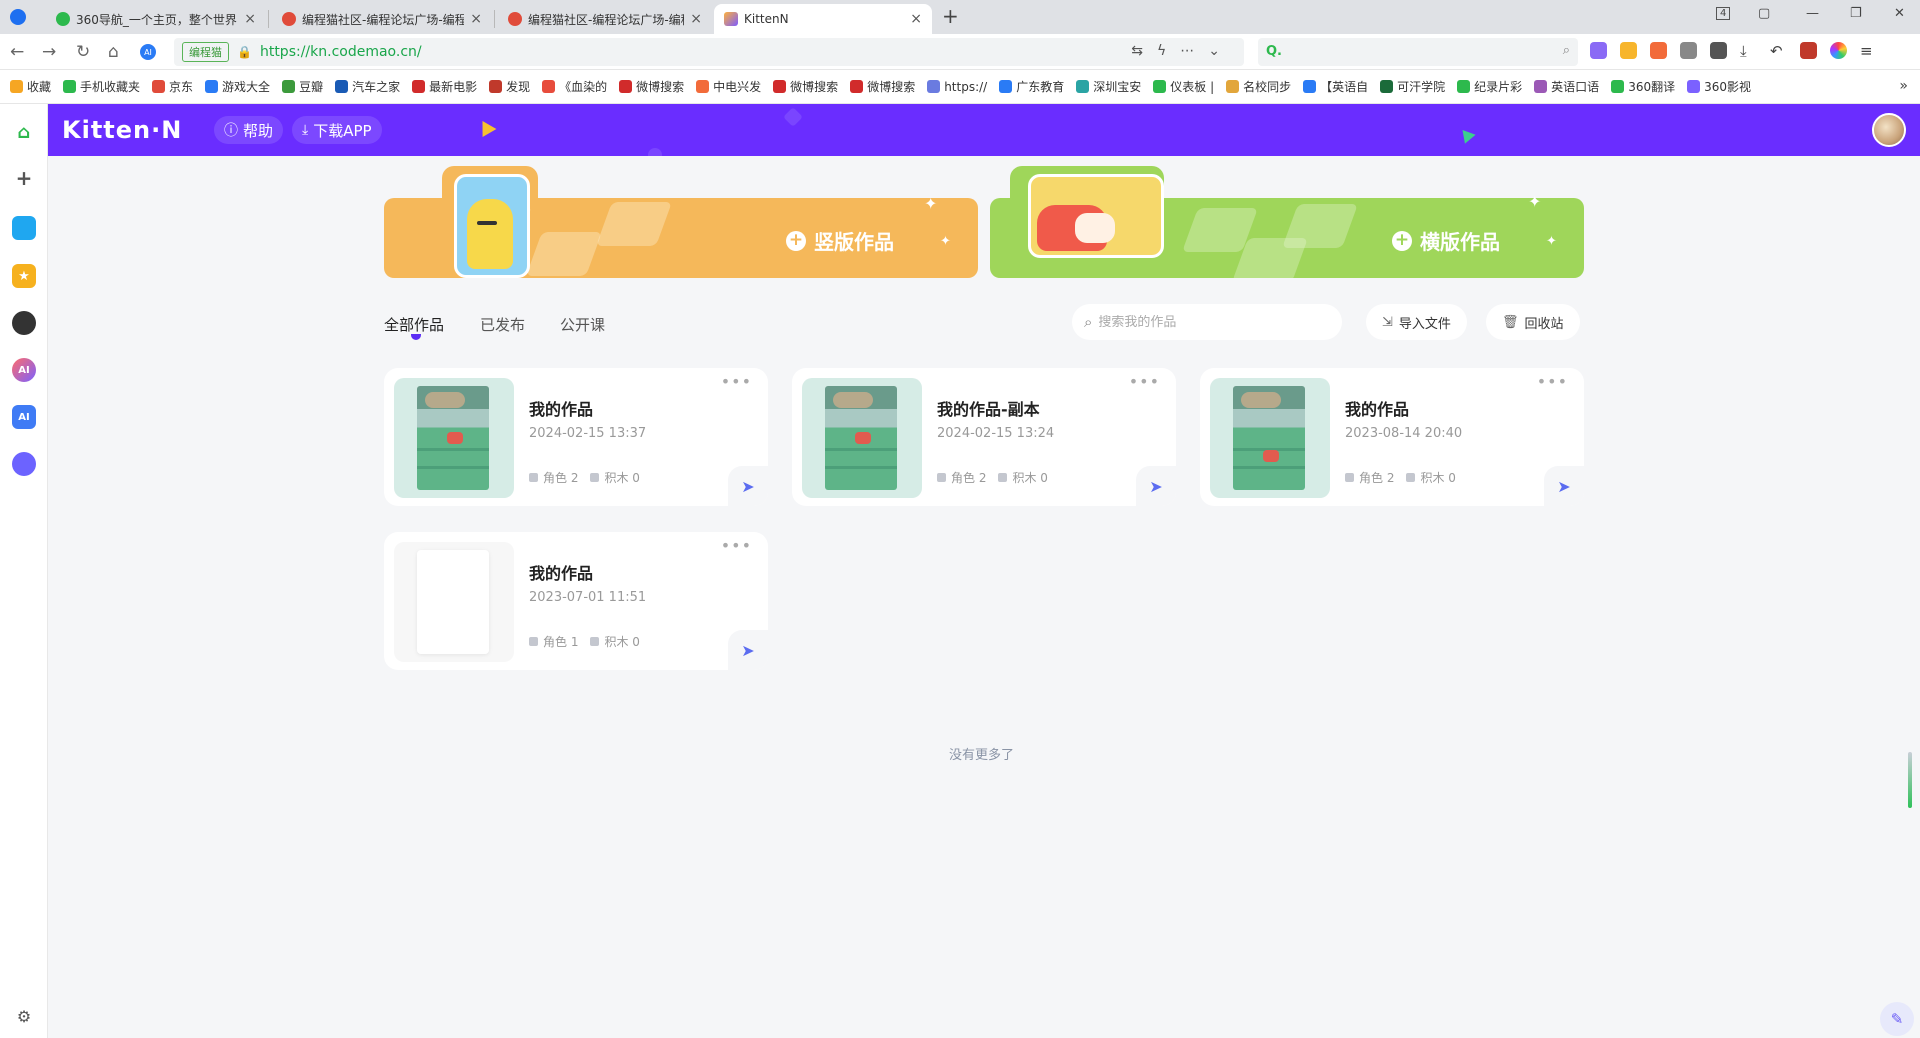 The image size is (1920, 1038). What do you see at coordinates (1258, 86) in the screenshot?
I see `bookmark-item: 名校同步` at bounding box center [1258, 86].